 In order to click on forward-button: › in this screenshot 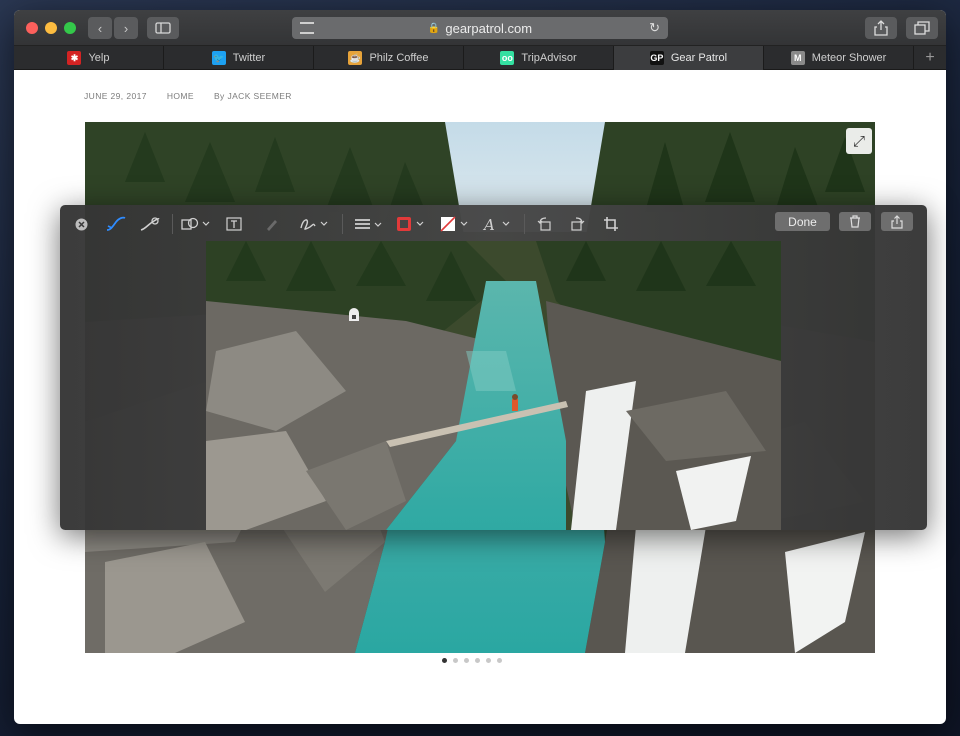, I will do `click(126, 28)`.